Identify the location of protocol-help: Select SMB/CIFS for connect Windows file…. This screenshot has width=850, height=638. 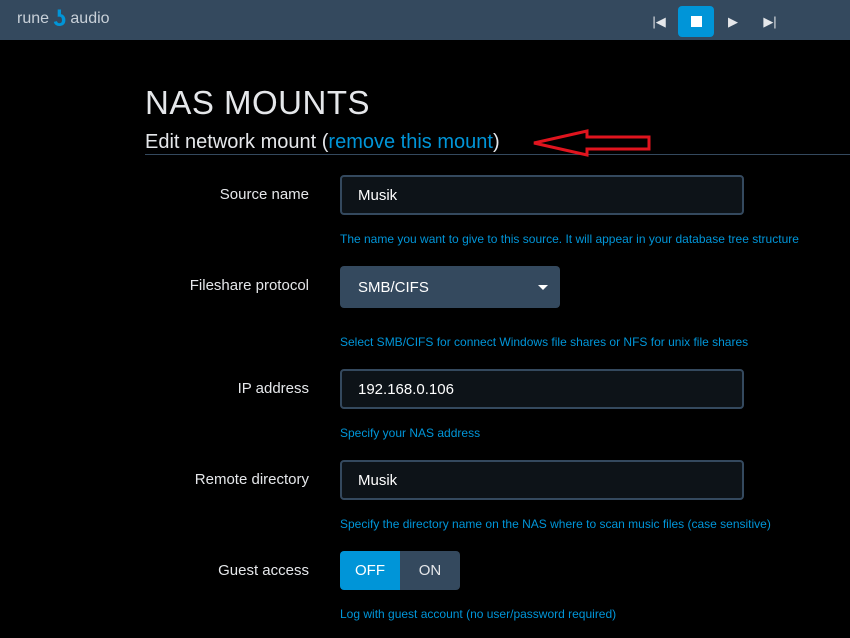
(544, 342).